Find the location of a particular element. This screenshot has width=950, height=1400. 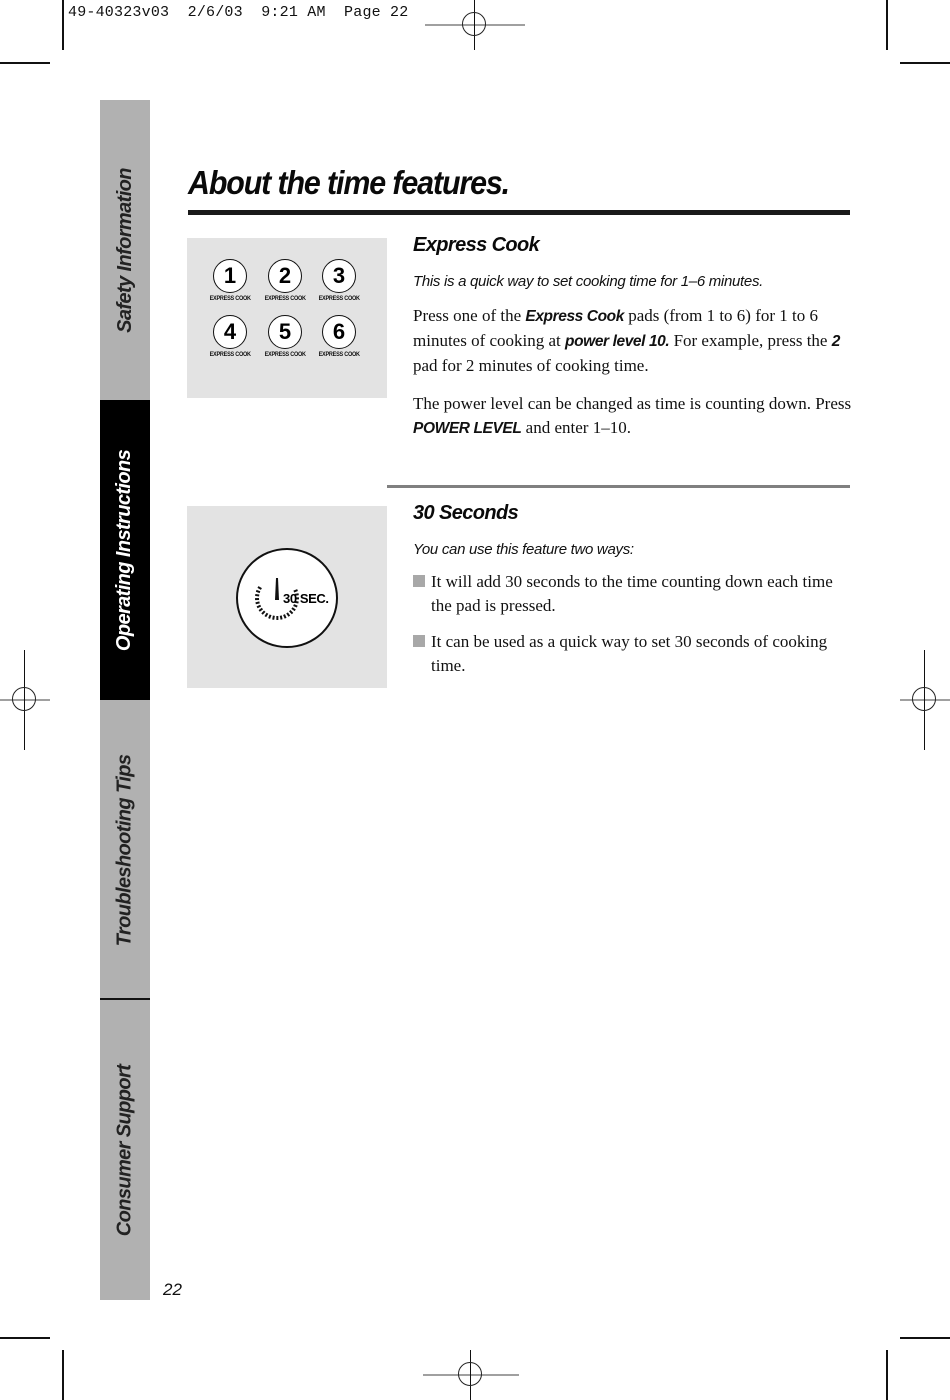

tab-troubleshooting-tips: Troubleshooting Tips is located at coordinates (125, 850).